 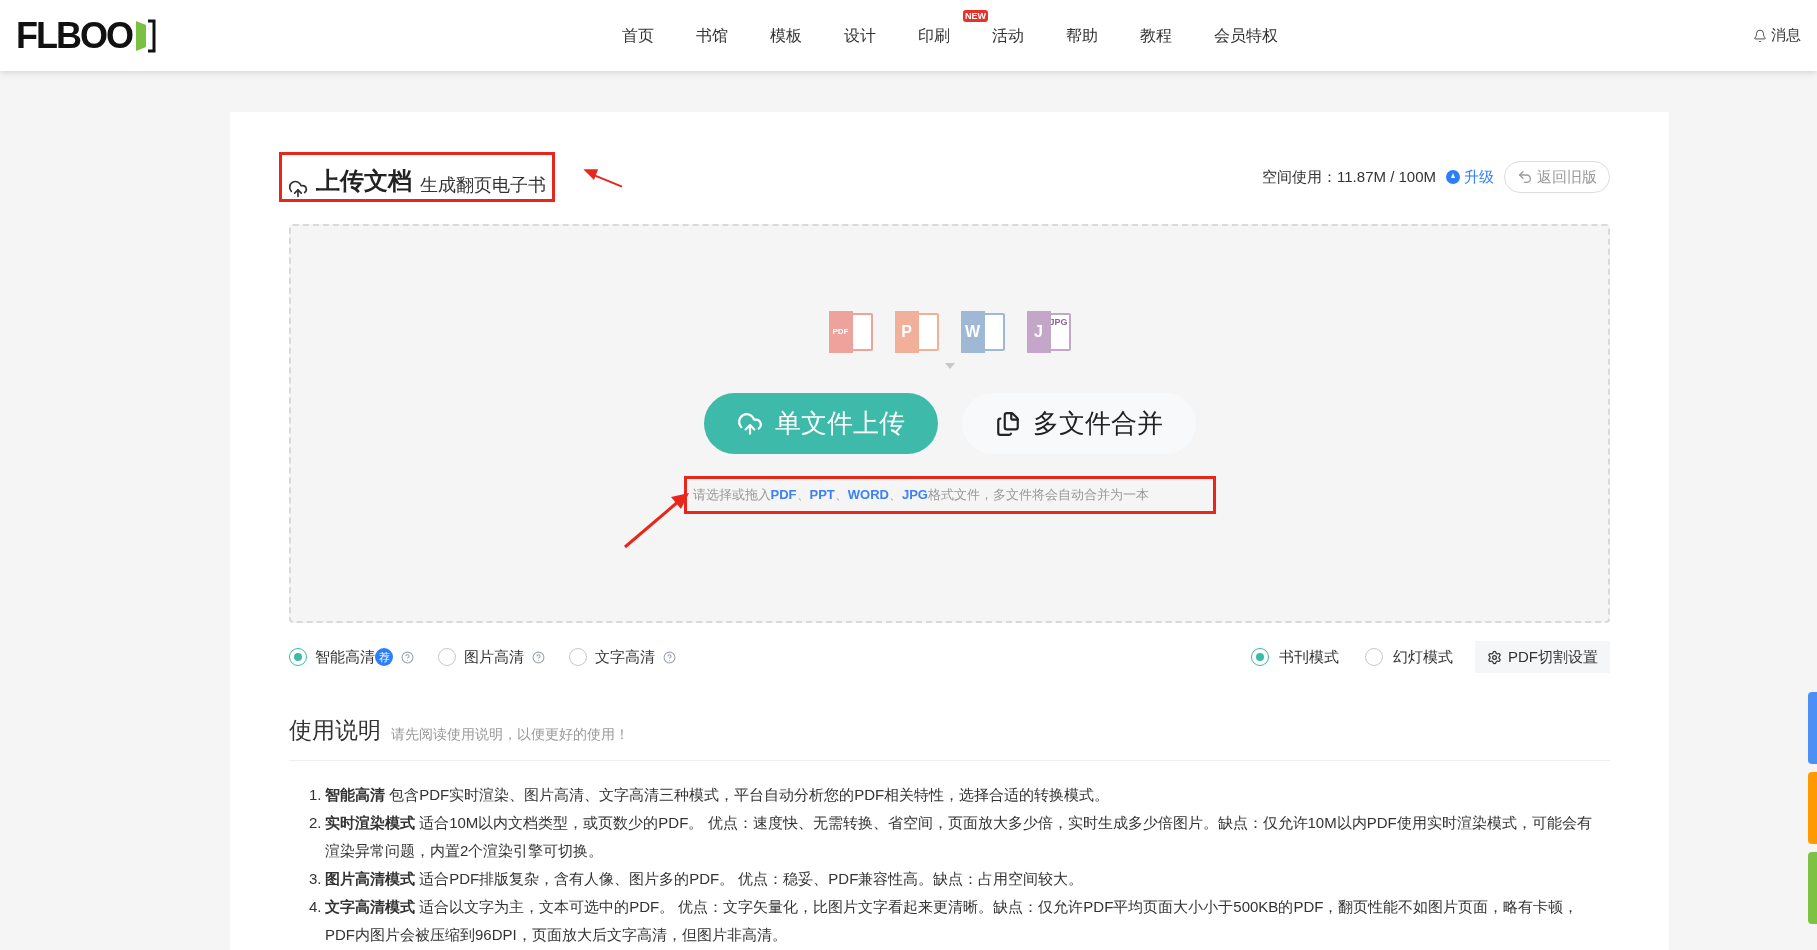 I want to click on undo-icon, so click(x=1525, y=177).